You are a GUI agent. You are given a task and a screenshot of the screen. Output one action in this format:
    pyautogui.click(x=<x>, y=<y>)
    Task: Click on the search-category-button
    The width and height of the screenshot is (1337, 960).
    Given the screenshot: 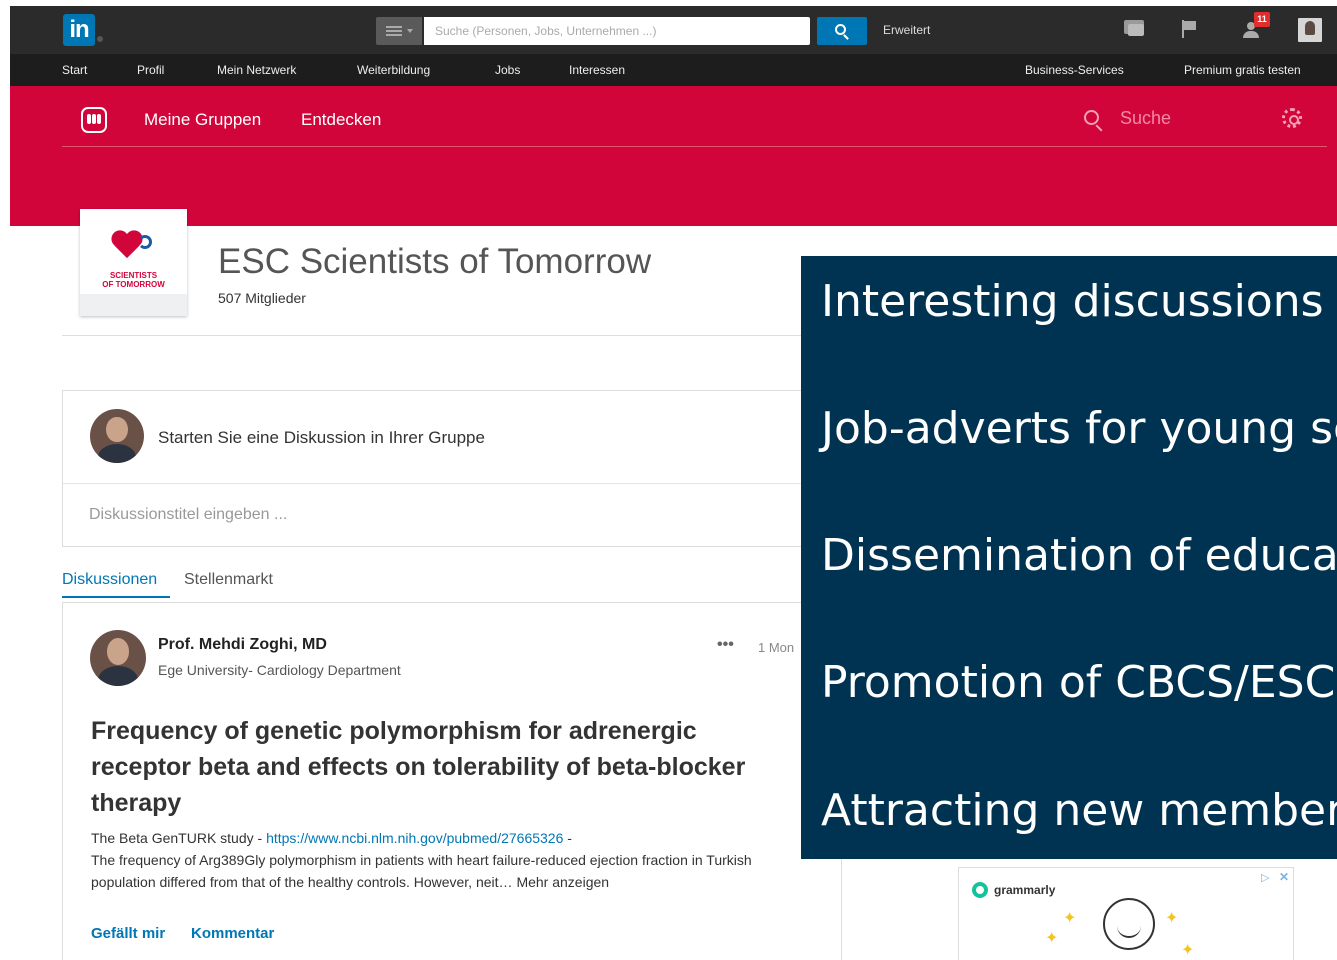 What is the action you would take?
    pyautogui.click(x=399, y=31)
    